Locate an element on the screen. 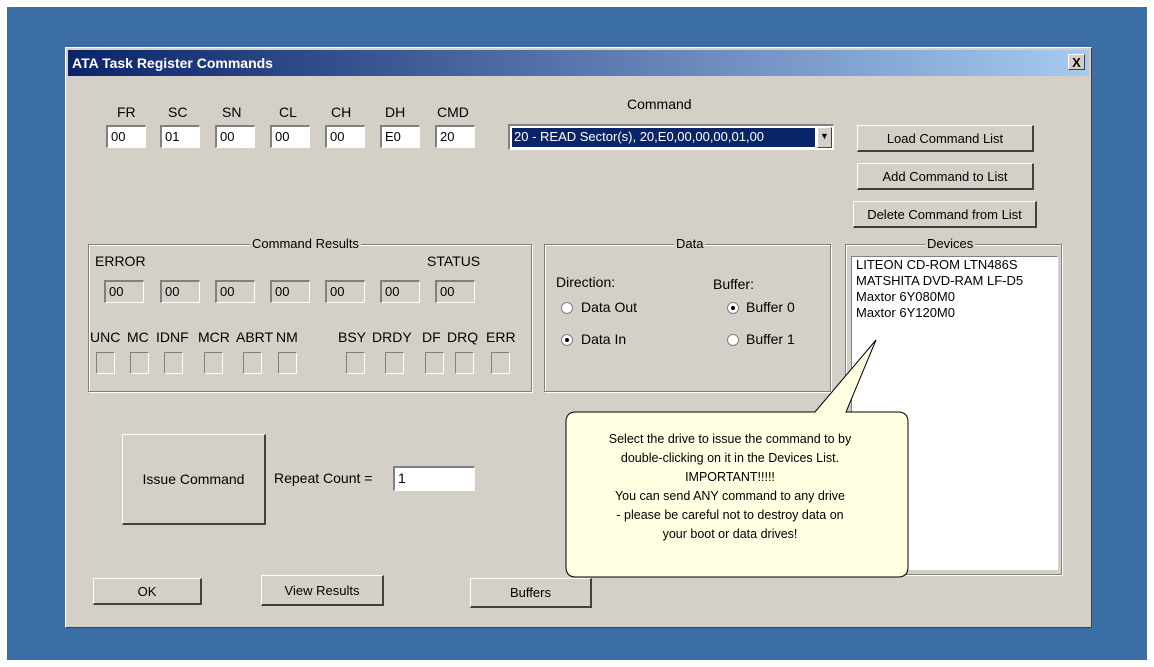 This screenshot has width=1154, height=667. bit-label-unc: UNC is located at coordinates (105, 337).